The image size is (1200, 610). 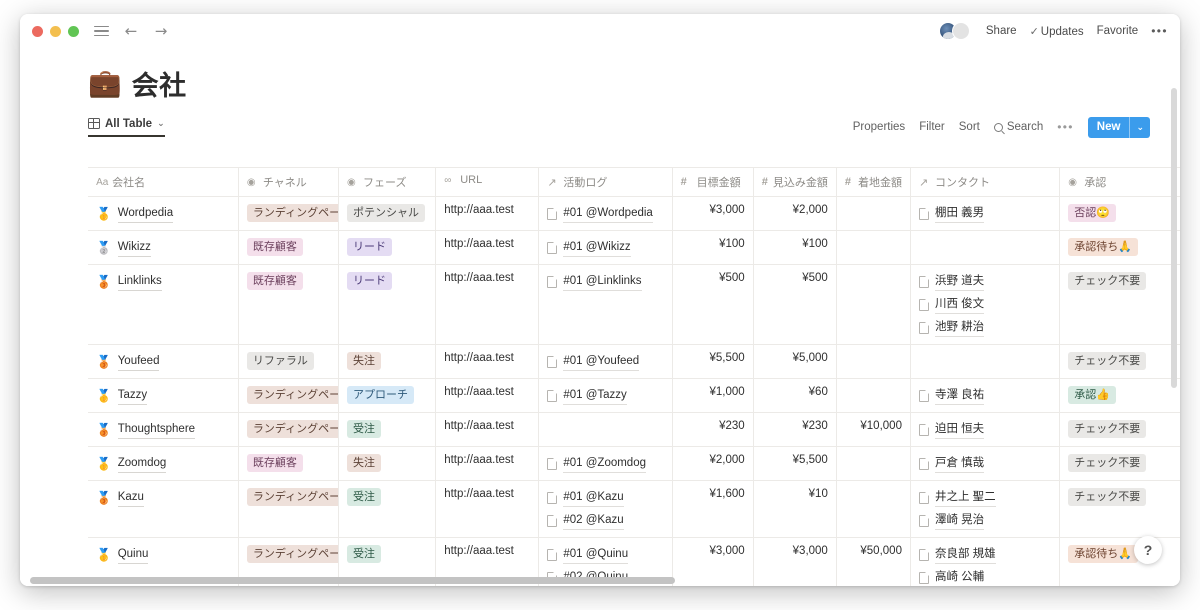 I want to click on phase-tag: ポテンシャル, so click(x=386, y=213).